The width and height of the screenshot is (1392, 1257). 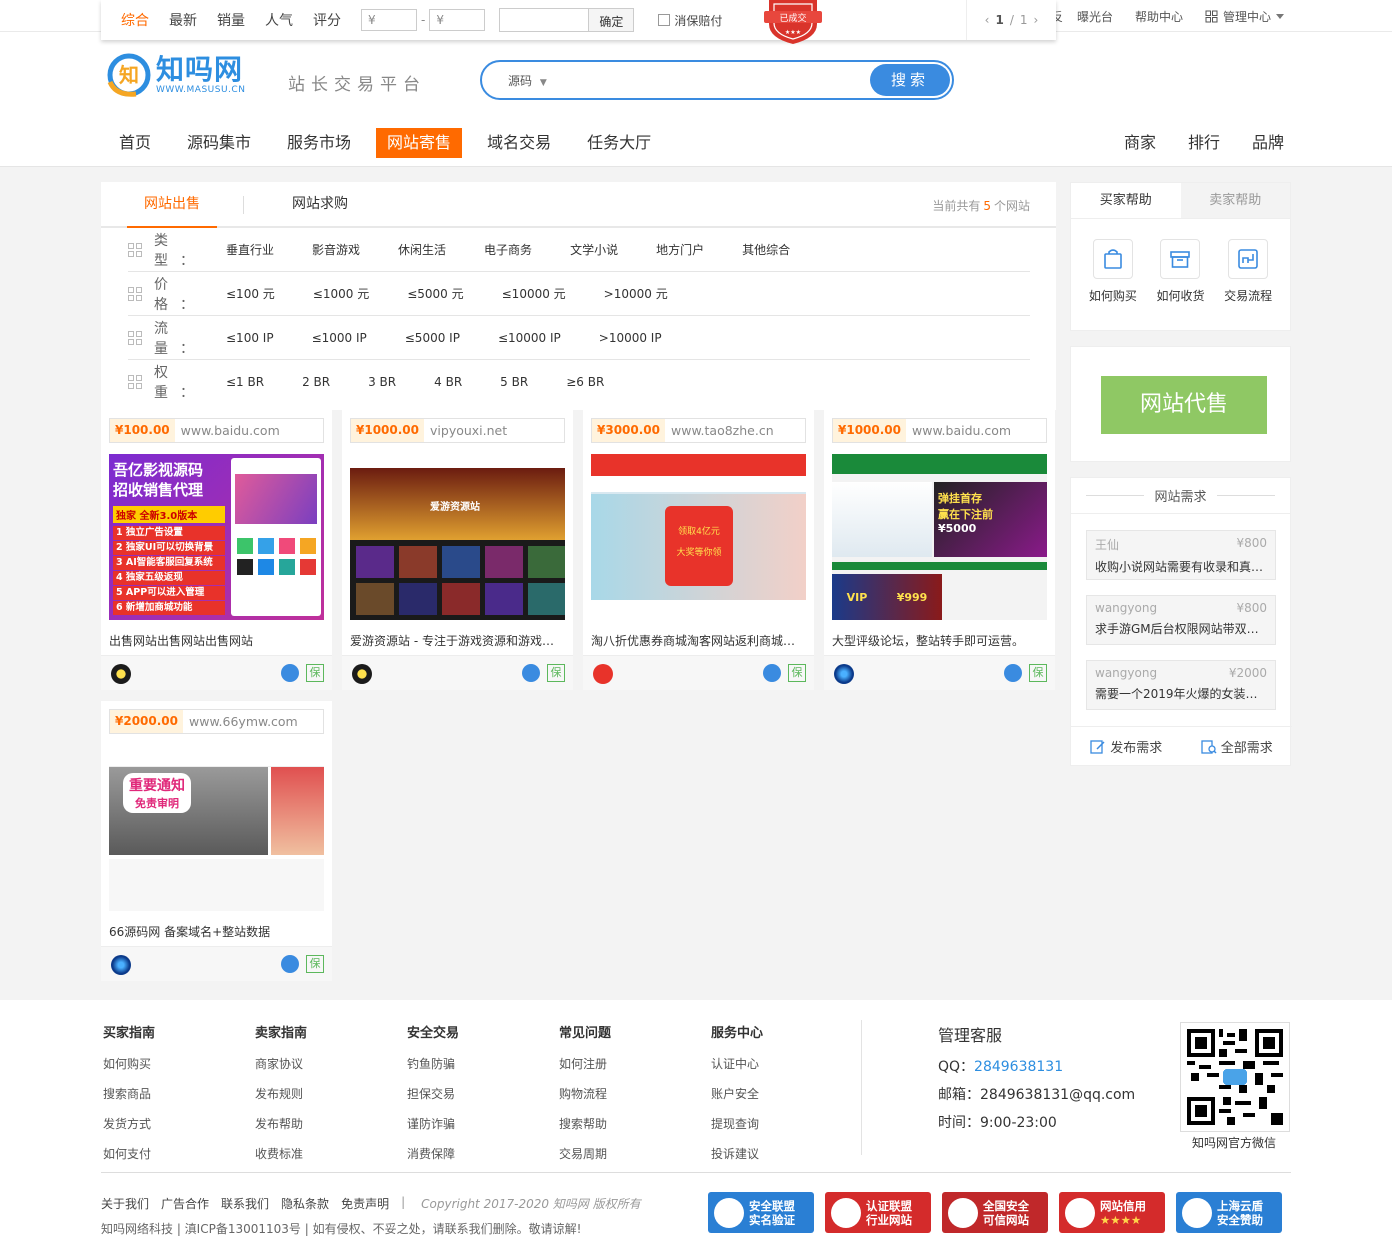 I want to click on top-link-help: 帮助中心, so click(x=1159, y=16).